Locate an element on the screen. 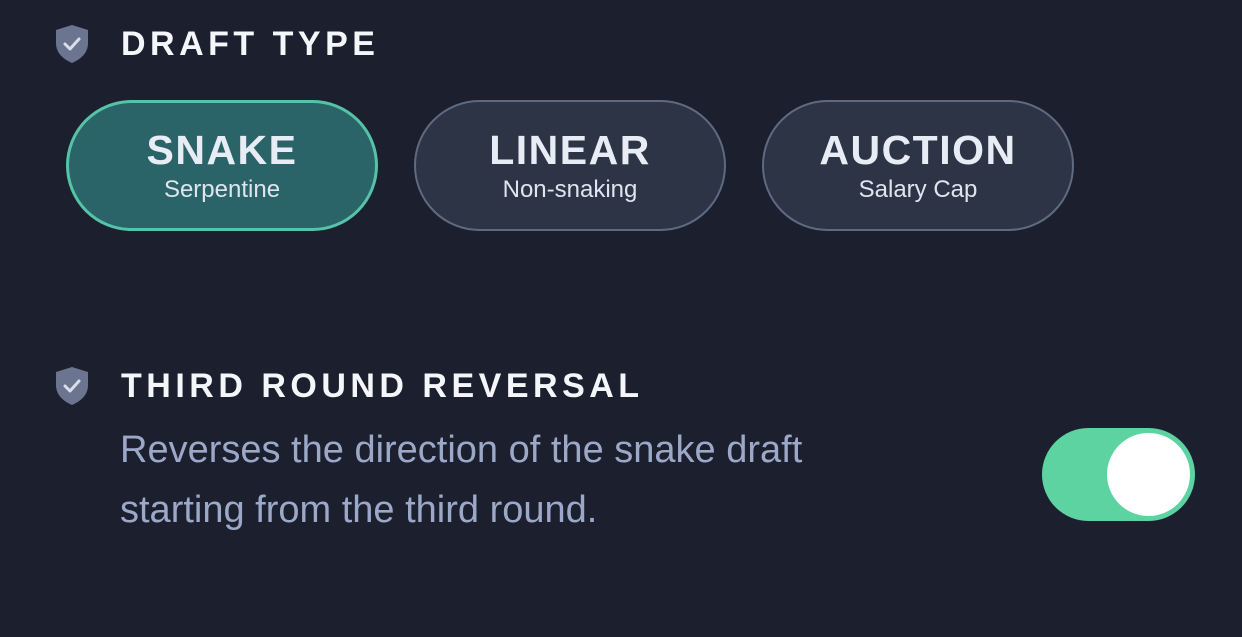 Image resolution: width=1242 pixels, height=637 pixels. auction-option-sublabel: Salary Cap is located at coordinates (918, 189).